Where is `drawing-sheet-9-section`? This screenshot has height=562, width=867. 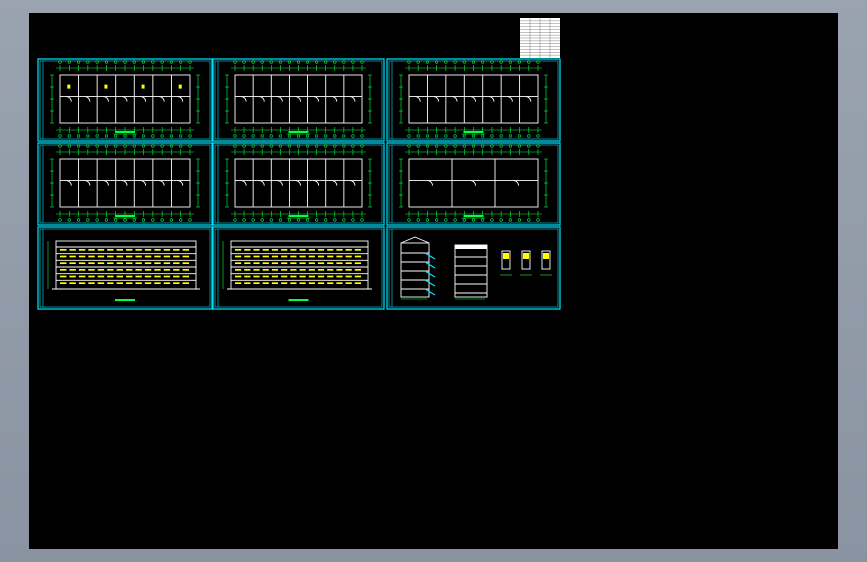
drawing-sheet-9-section is located at coordinates (473, 268).